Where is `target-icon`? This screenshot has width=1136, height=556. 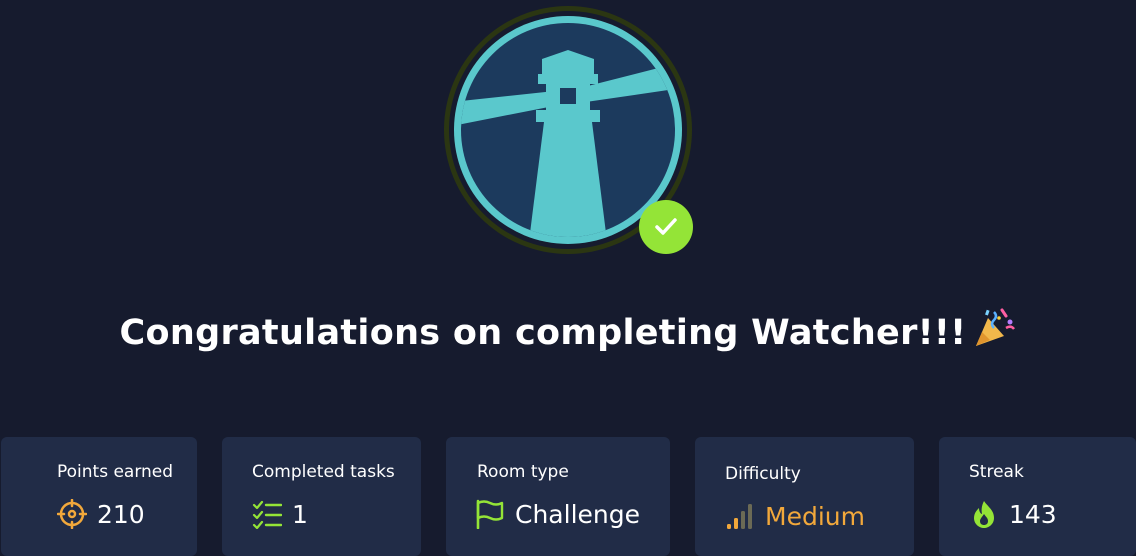 target-icon is located at coordinates (72, 514).